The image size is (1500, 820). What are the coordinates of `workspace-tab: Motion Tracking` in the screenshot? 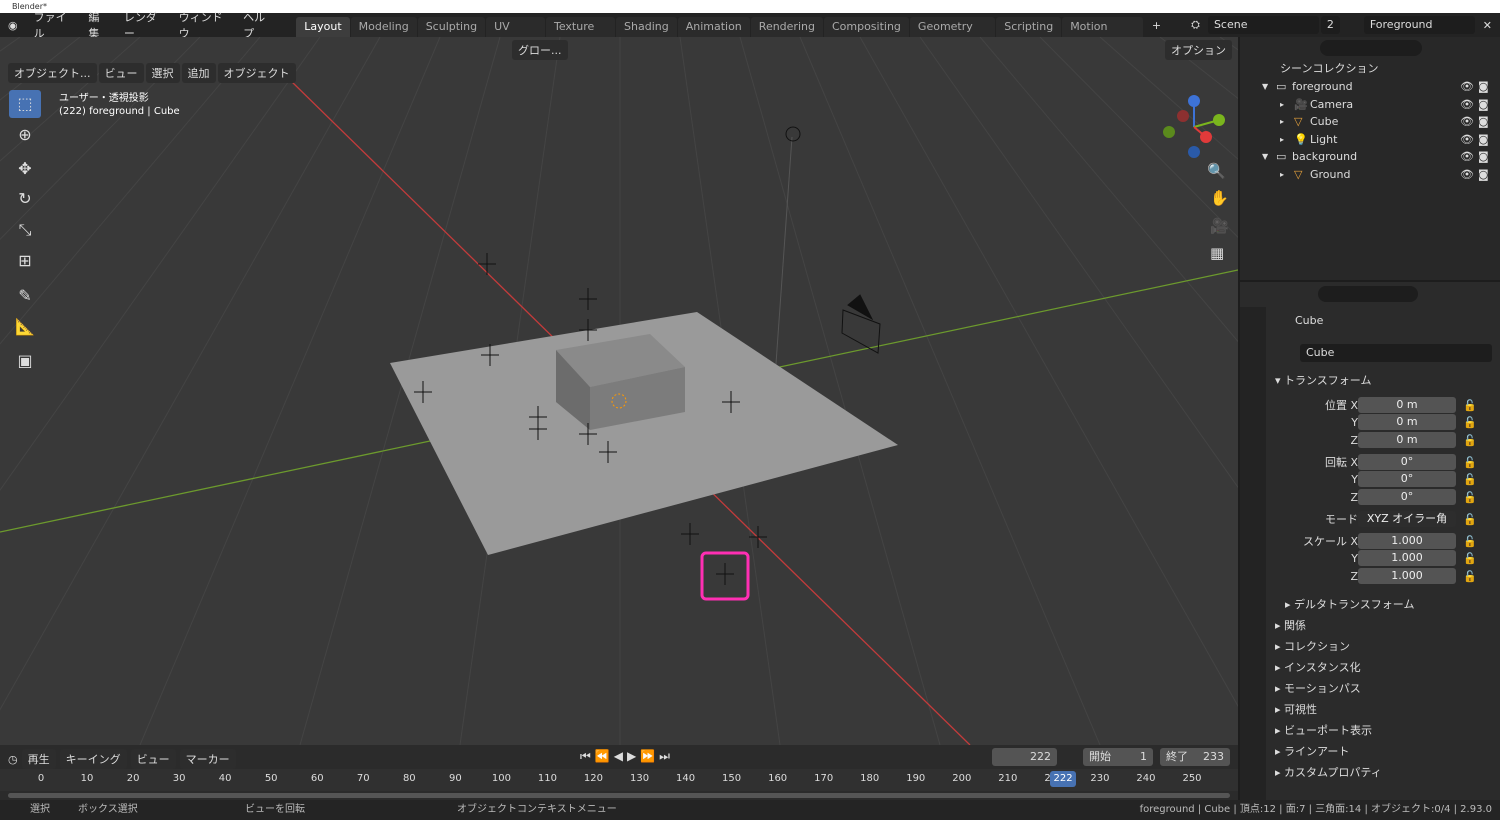 It's located at (1102, 35).